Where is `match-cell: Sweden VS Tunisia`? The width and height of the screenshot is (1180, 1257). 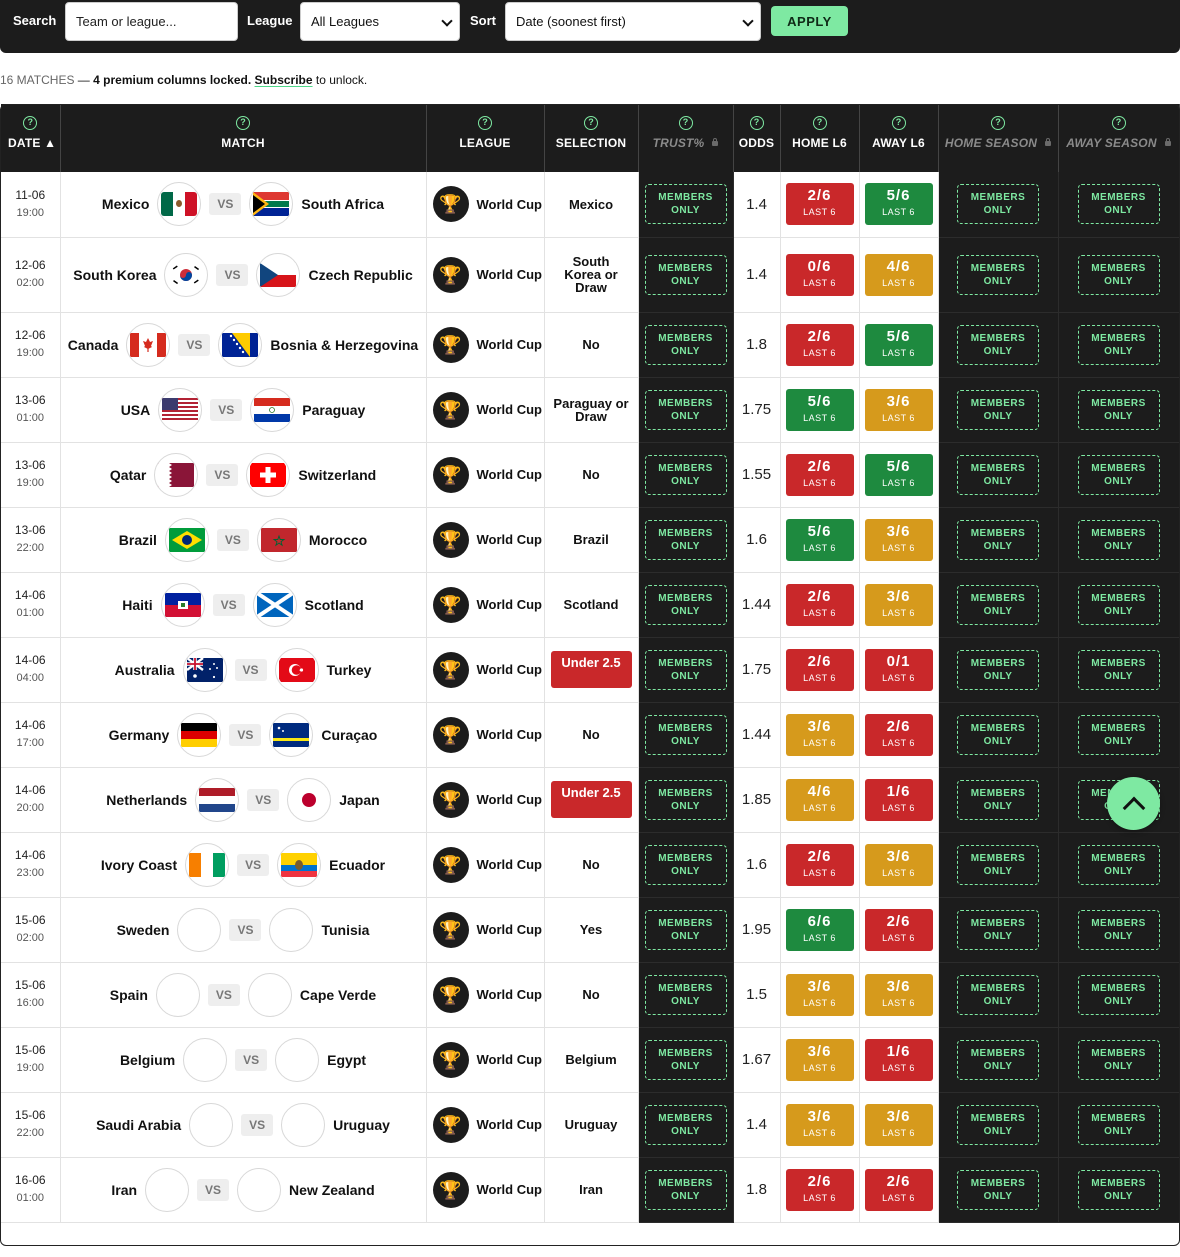 match-cell: Sweden VS Tunisia is located at coordinates (243, 930).